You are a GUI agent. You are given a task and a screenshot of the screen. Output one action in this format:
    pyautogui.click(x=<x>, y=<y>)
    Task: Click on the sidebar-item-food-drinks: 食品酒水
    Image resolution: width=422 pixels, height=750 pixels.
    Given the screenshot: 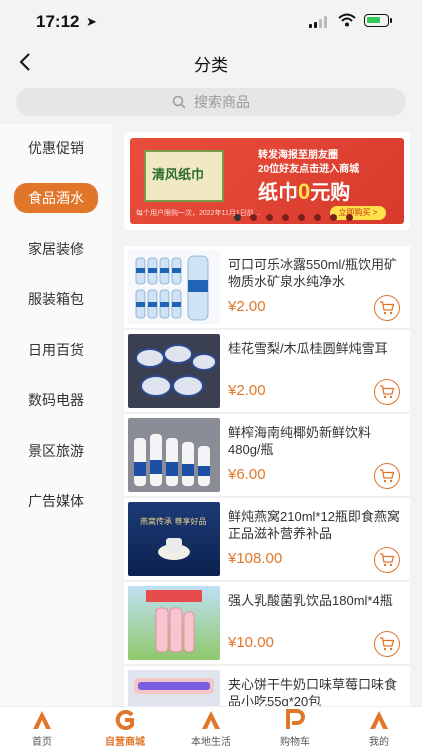 What is the action you would take?
    pyautogui.click(x=56, y=198)
    